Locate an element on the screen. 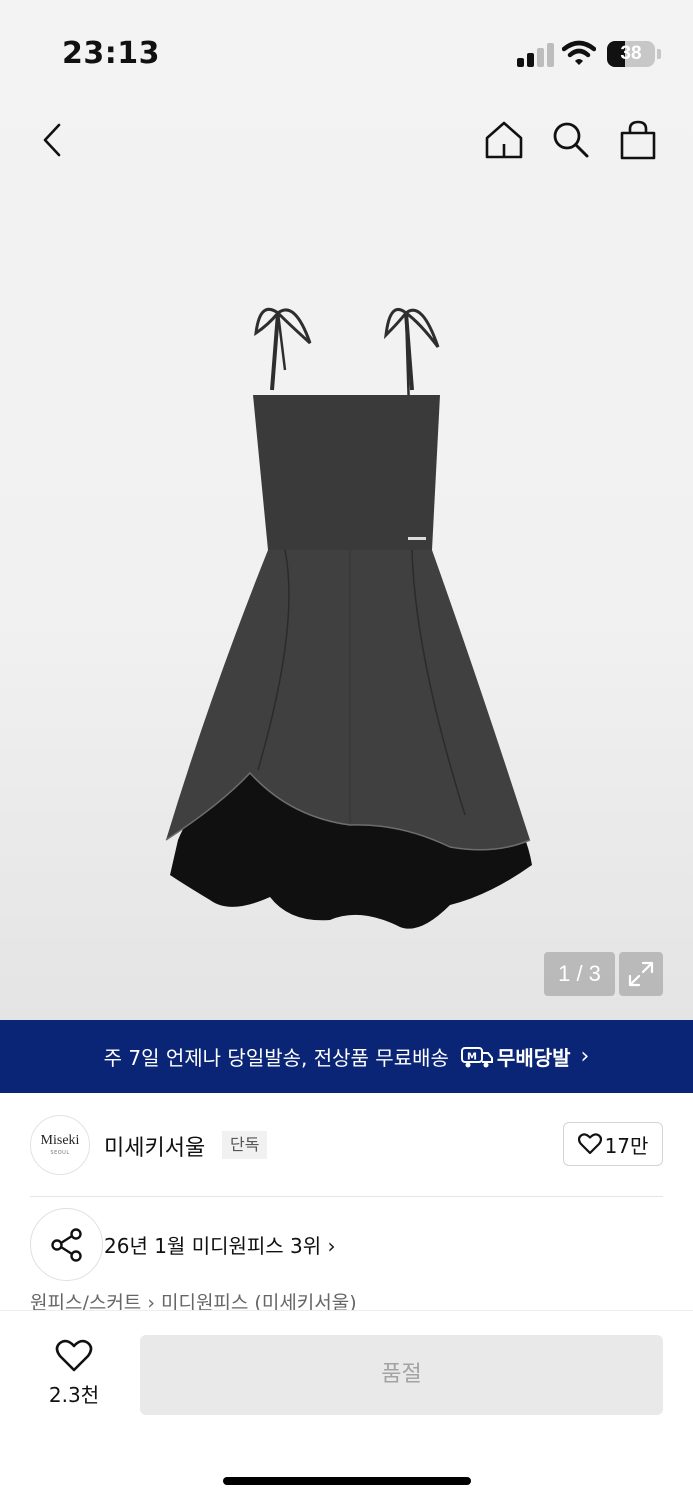  delivery-truck-icon: M is located at coordinates (476, 1056).